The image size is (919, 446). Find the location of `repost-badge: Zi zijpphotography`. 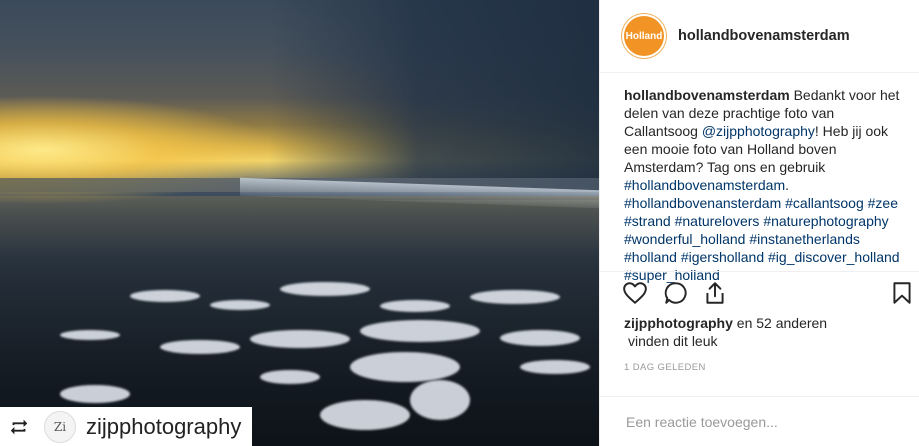

repost-badge: Zi zijpphotography is located at coordinates (126, 426).